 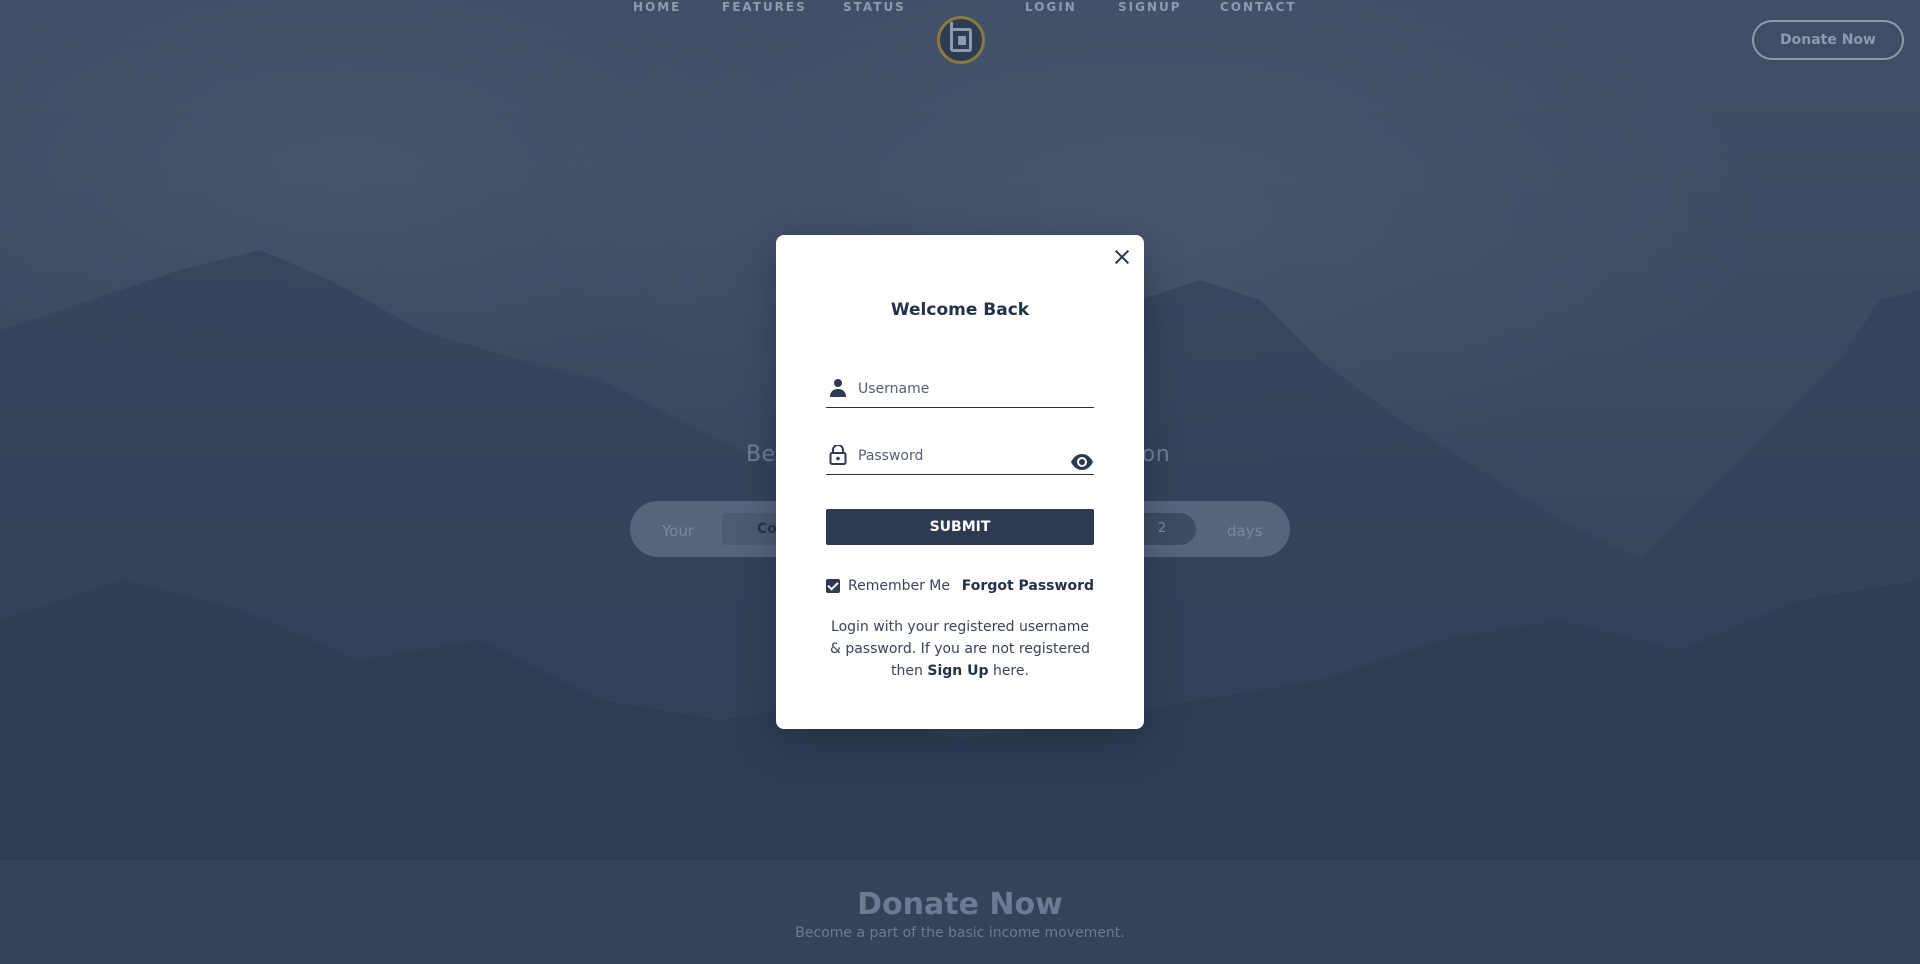 What do you see at coordinates (874, 7) in the screenshot?
I see `nav-status: STATUS` at bounding box center [874, 7].